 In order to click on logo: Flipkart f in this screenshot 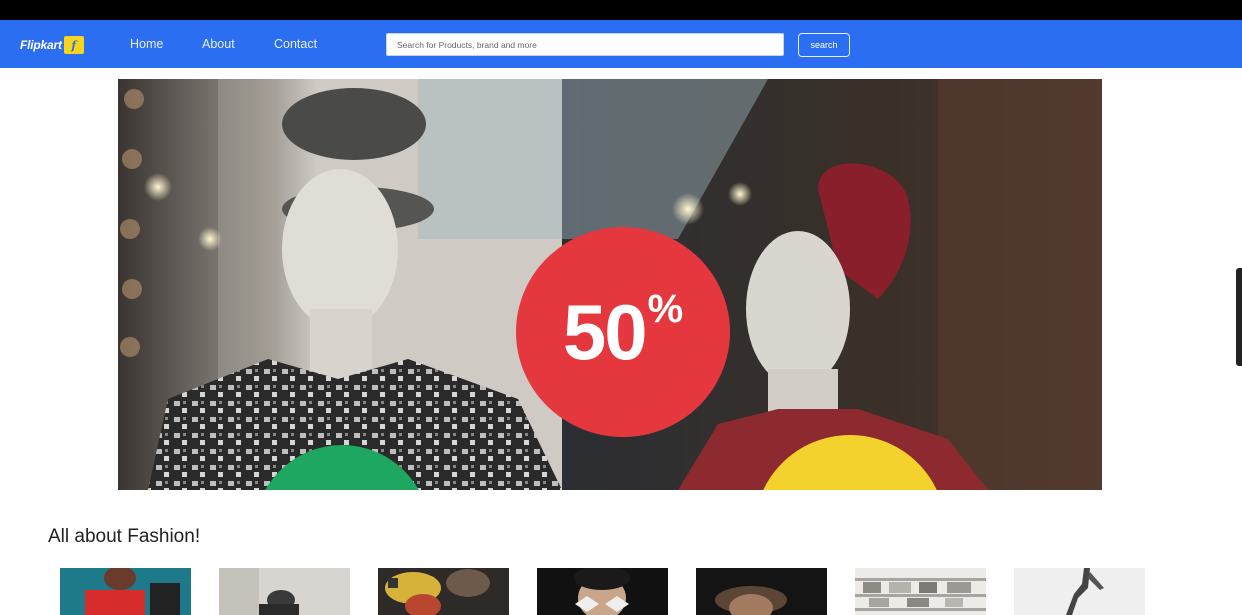, I will do `click(52, 45)`.